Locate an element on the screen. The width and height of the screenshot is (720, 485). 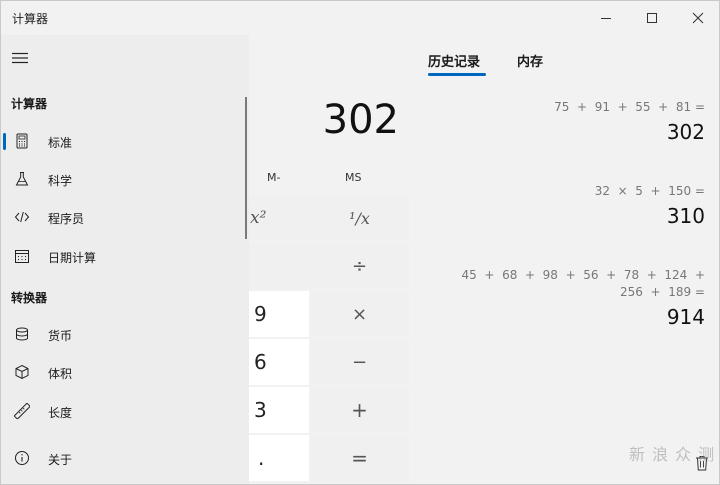
close-button is located at coordinates (697, 18).